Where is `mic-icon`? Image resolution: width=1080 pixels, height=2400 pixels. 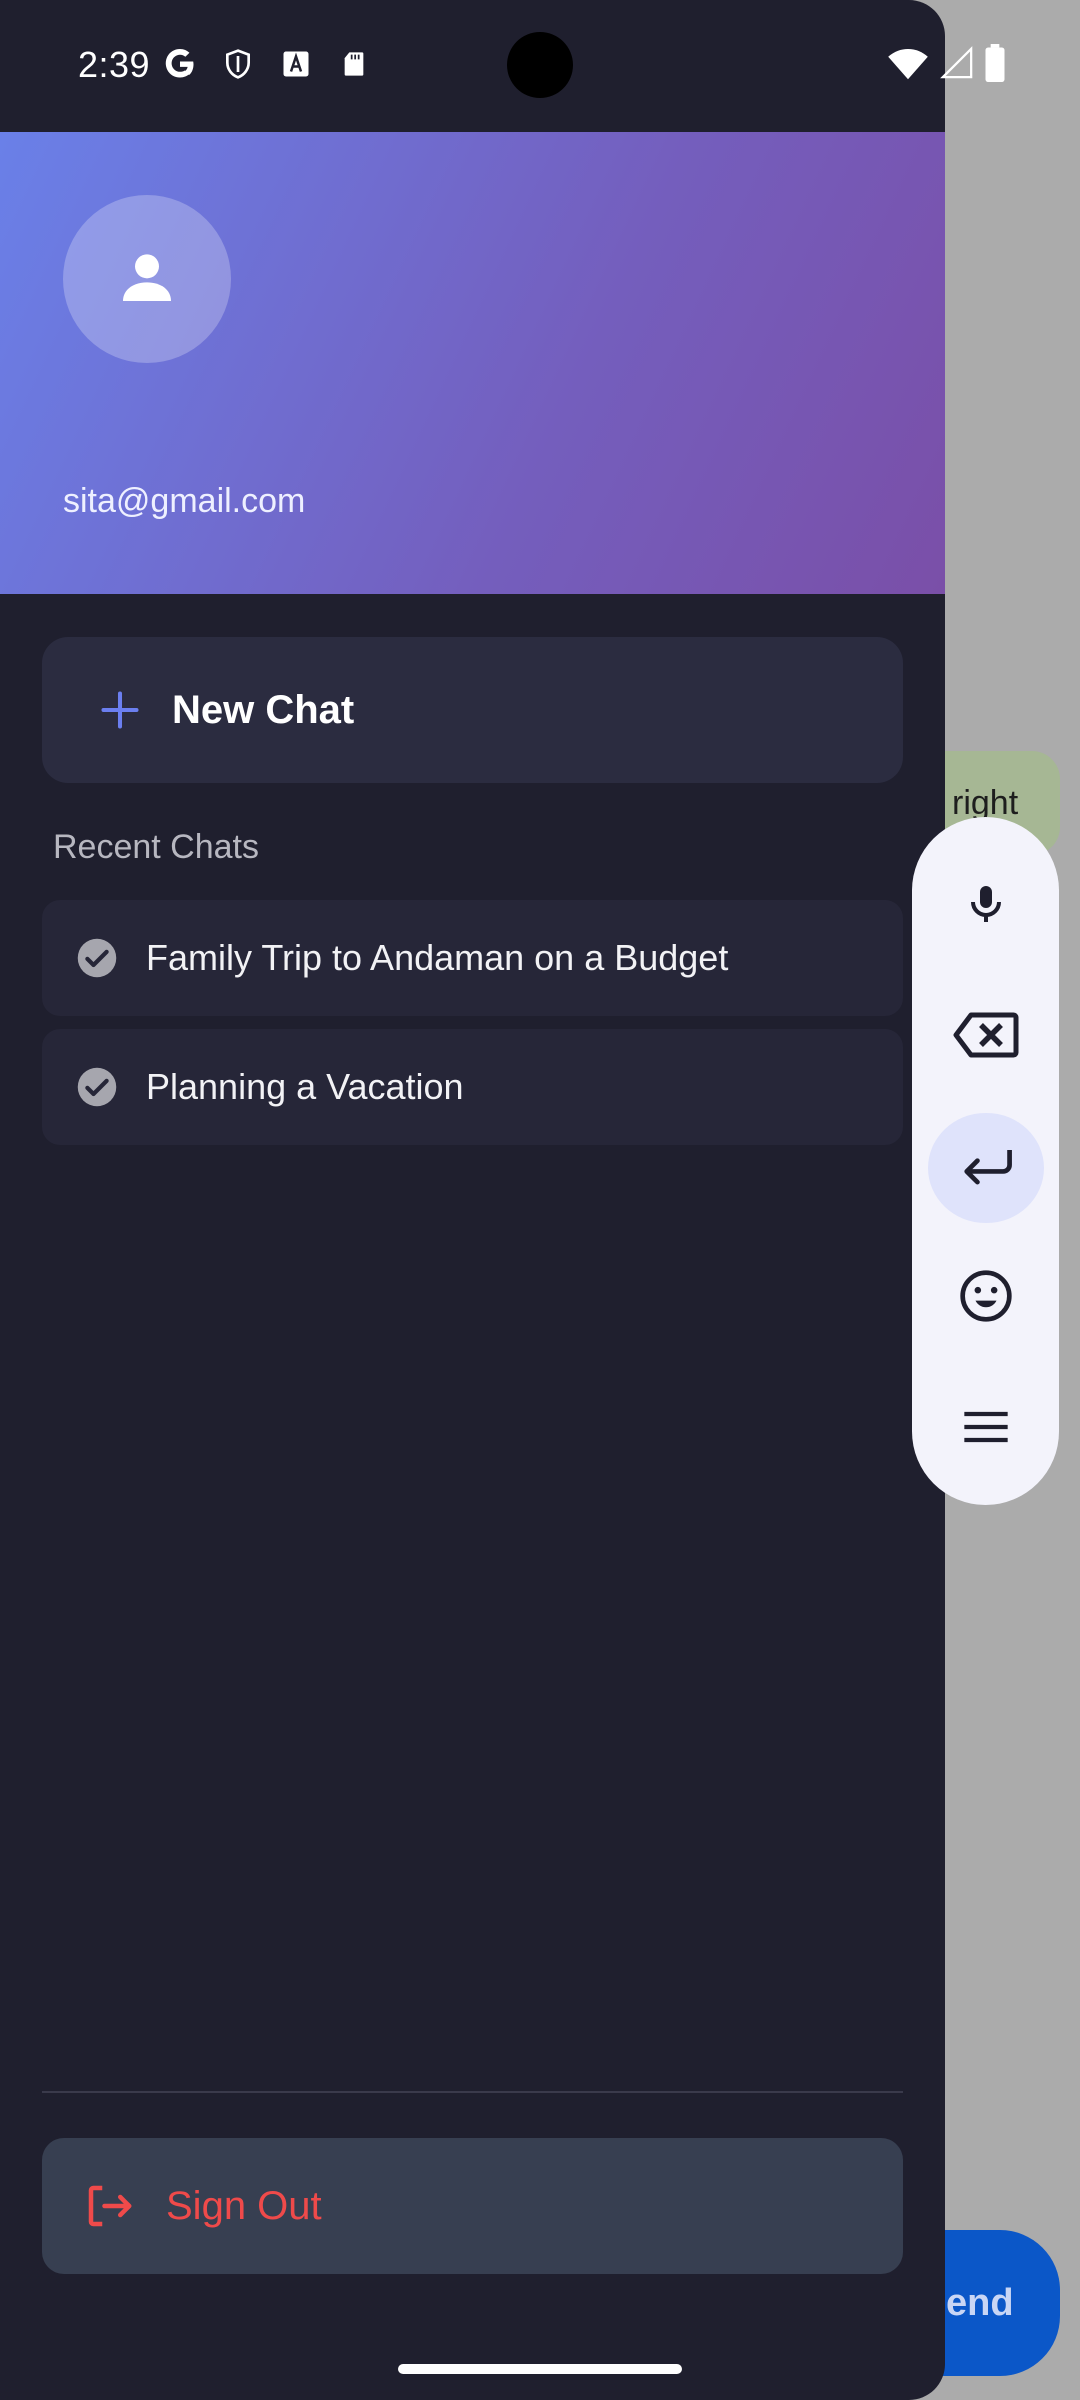
mic-icon is located at coordinates (986, 906).